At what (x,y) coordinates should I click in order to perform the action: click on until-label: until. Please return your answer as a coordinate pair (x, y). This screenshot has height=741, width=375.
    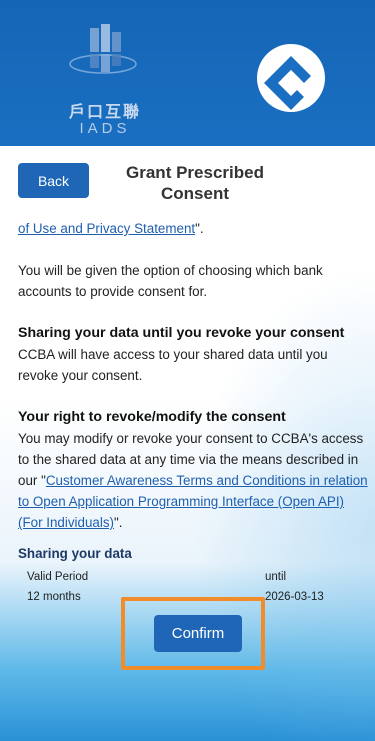
    Looking at the image, I should click on (276, 577).